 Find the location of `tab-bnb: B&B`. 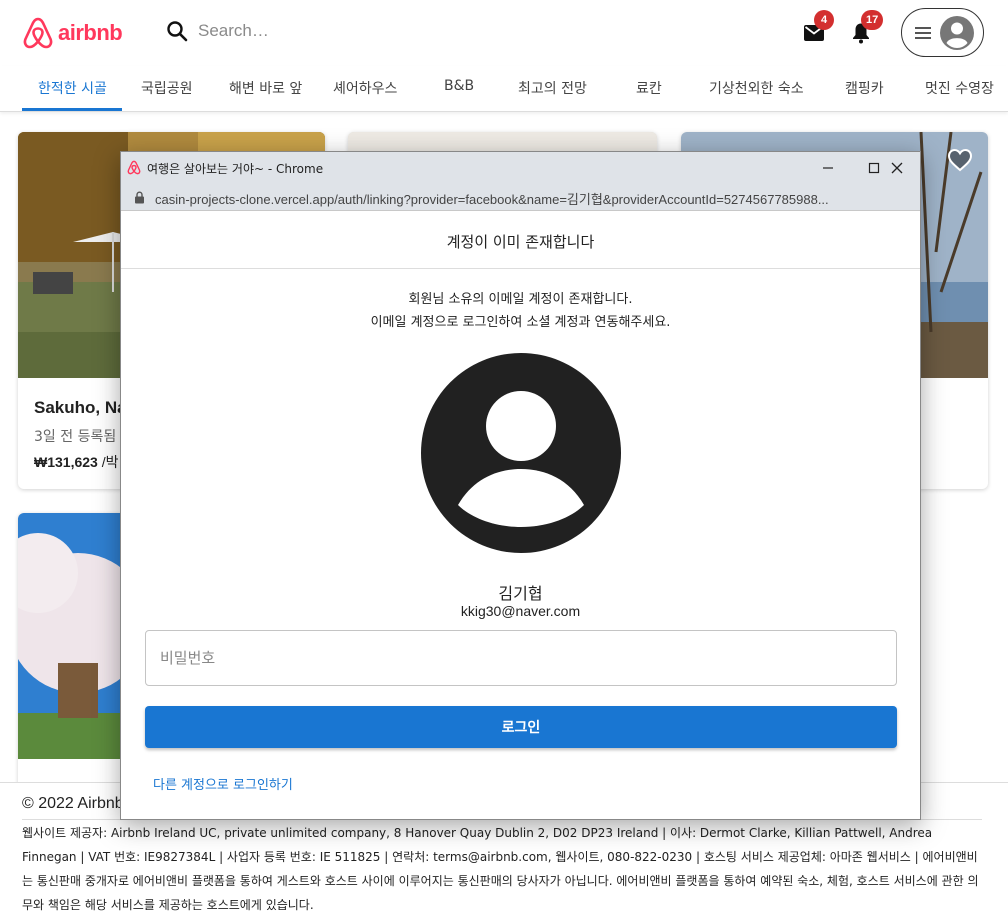

tab-bnb: B&B is located at coordinates (459, 86).